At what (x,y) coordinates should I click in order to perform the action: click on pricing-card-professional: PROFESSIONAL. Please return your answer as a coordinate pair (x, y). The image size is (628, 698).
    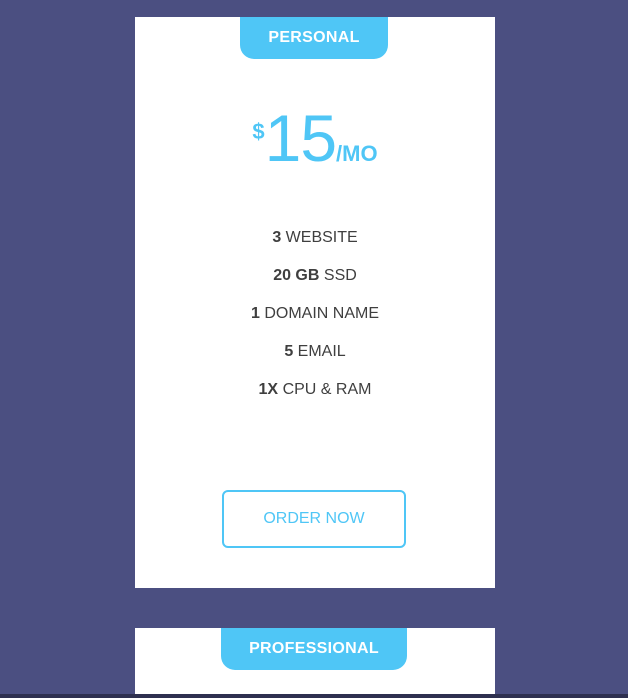
    Looking at the image, I should click on (315, 663).